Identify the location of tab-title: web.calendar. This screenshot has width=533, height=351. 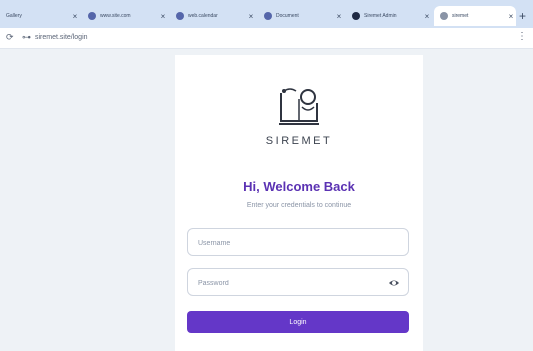
(203, 16).